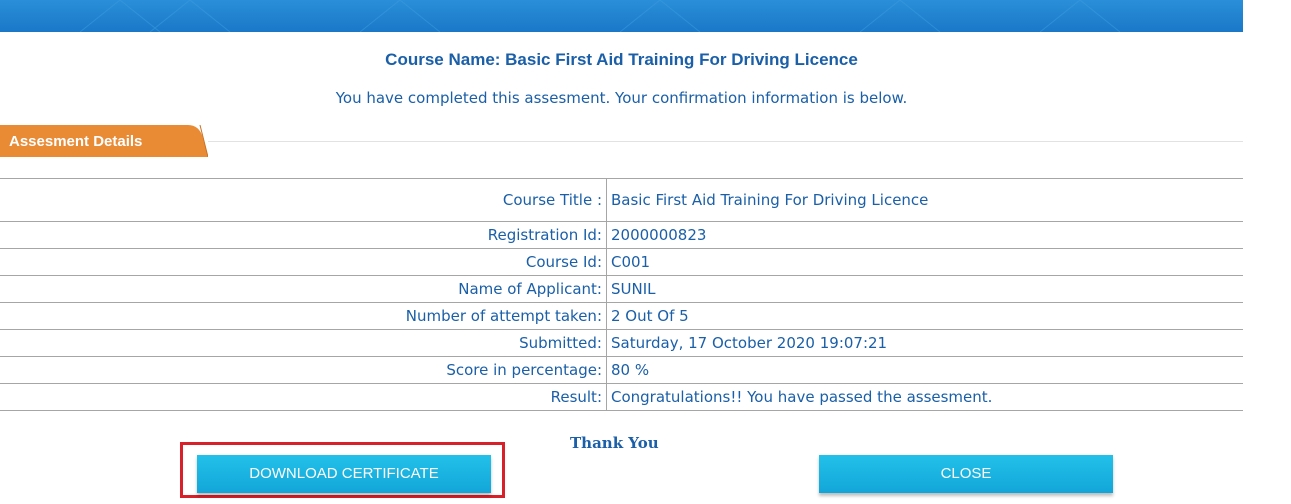 The height and width of the screenshot is (504, 1291). I want to click on row-label: Course Id:, so click(303, 262).